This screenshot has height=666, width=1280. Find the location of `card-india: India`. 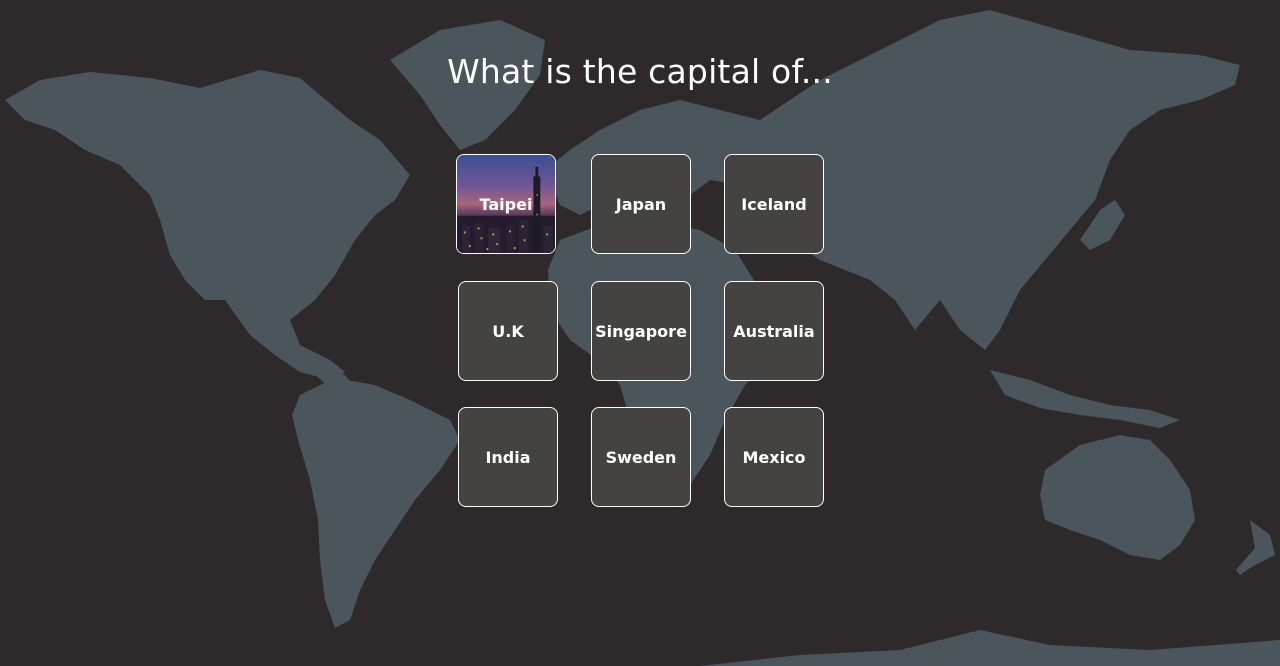

card-india: India is located at coordinates (508, 457).